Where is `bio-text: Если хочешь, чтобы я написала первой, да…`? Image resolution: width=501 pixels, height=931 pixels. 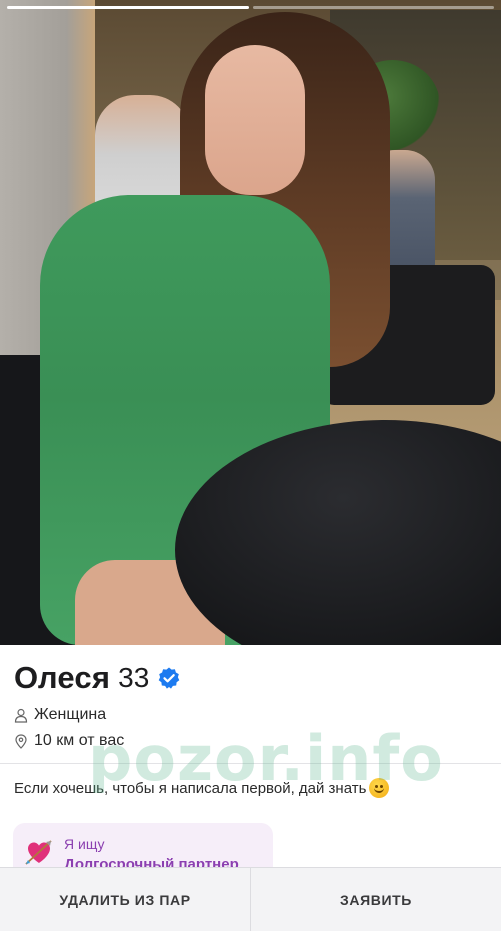 bio-text: Если хочешь, чтобы я написала первой, да… is located at coordinates (190, 788).